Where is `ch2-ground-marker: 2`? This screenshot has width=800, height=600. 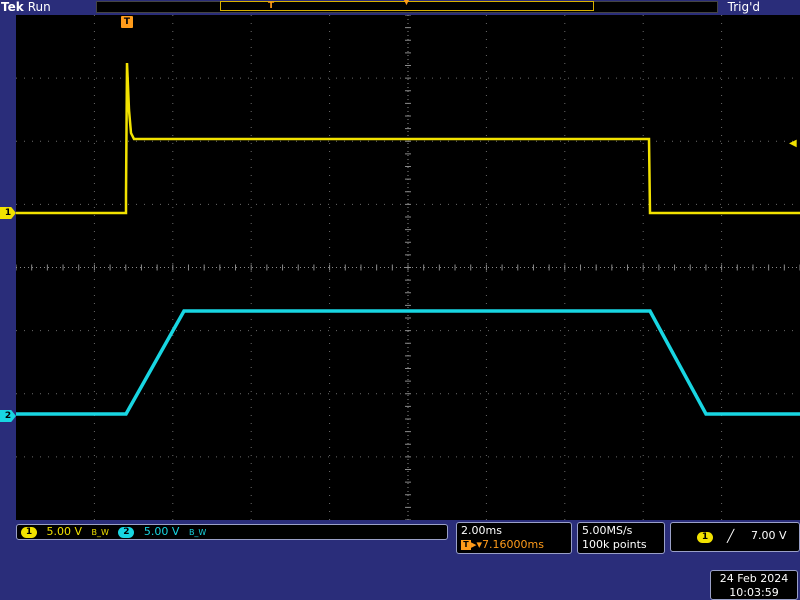
ch2-ground-marker: 2 is located at coordinates (8, 416).